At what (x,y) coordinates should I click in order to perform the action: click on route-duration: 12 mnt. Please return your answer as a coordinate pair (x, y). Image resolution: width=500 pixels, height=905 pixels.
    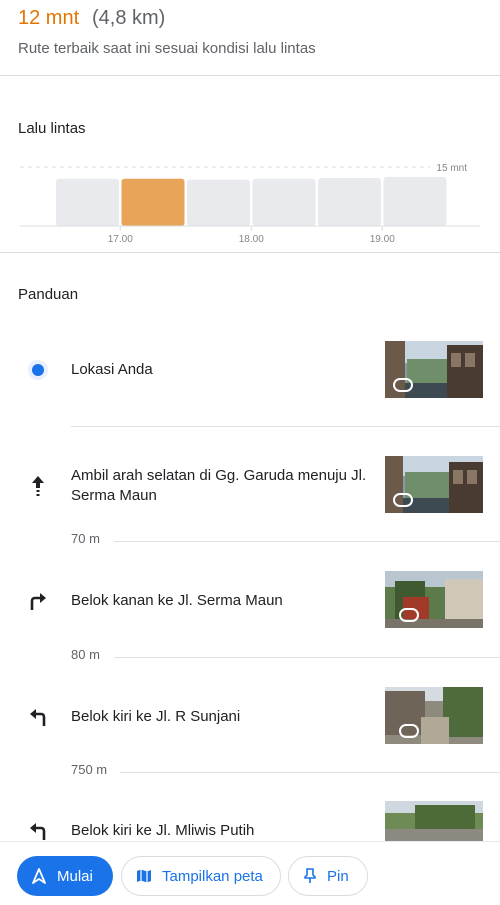
    Looking at the image, I should click on (49, 18).